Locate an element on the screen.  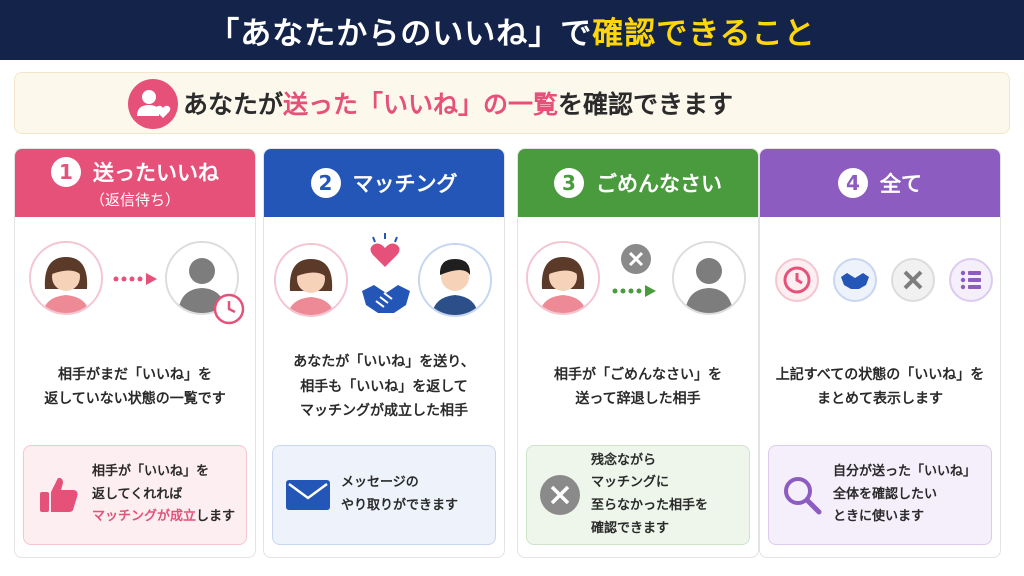
thumbs-up-icon is located at coordinates (59, 494).